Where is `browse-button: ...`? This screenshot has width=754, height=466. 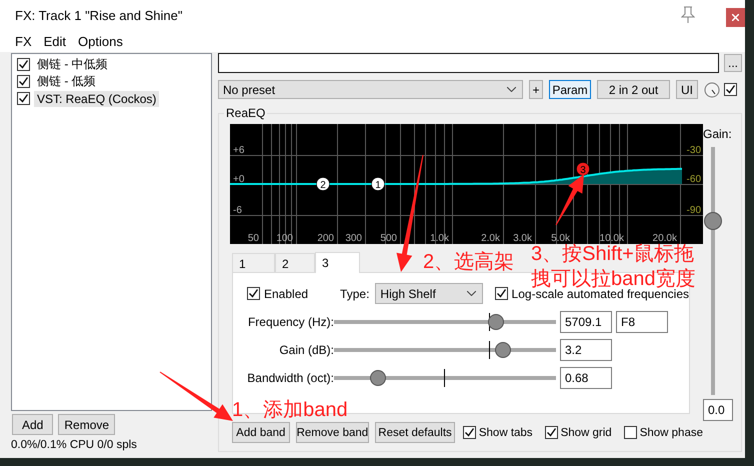
browse-button: ... is located at coordinates (733, 63).